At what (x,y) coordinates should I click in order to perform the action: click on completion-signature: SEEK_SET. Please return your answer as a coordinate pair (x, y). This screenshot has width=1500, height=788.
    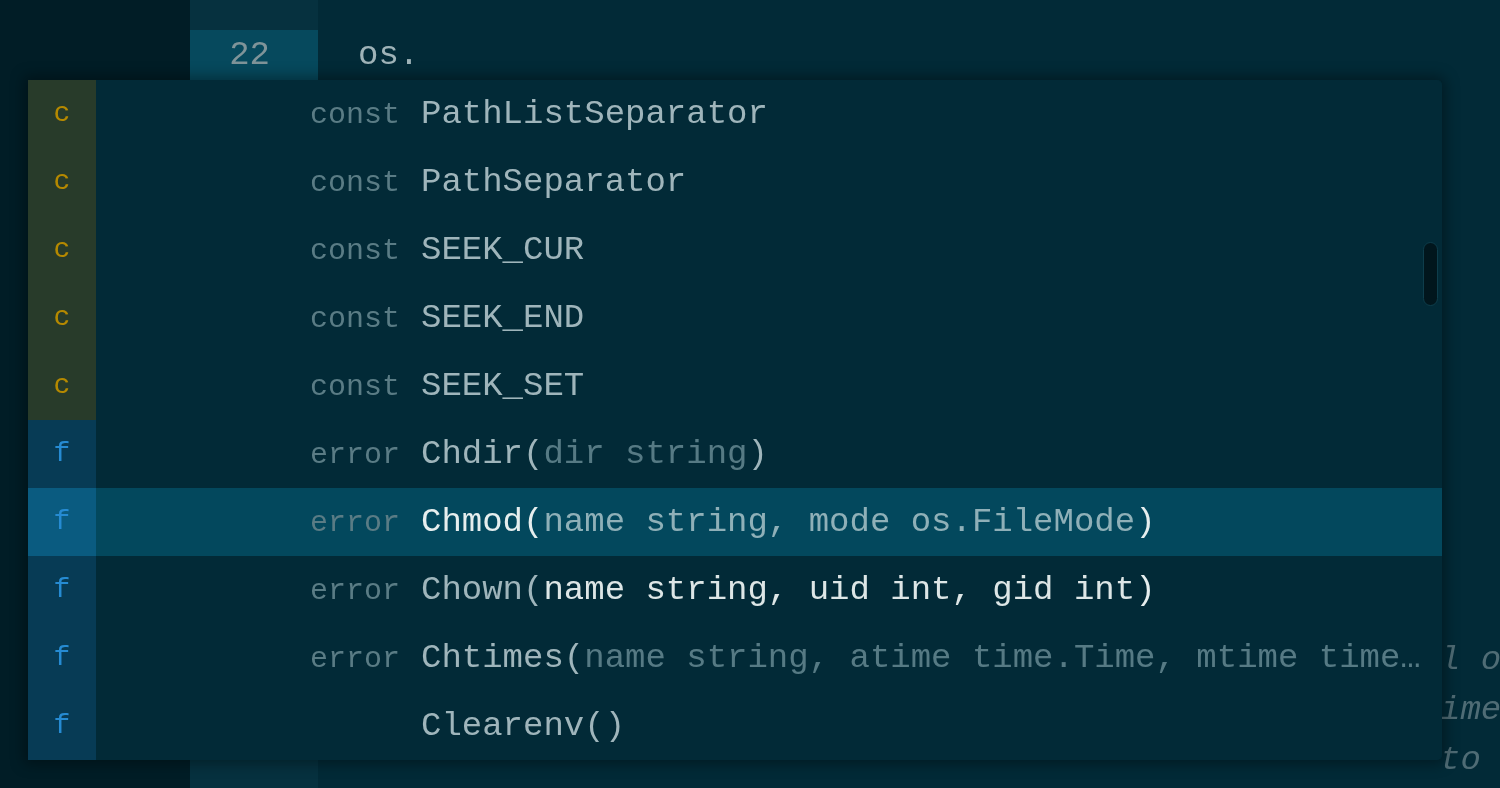
    Looking at the image, I should click on (503, 386).